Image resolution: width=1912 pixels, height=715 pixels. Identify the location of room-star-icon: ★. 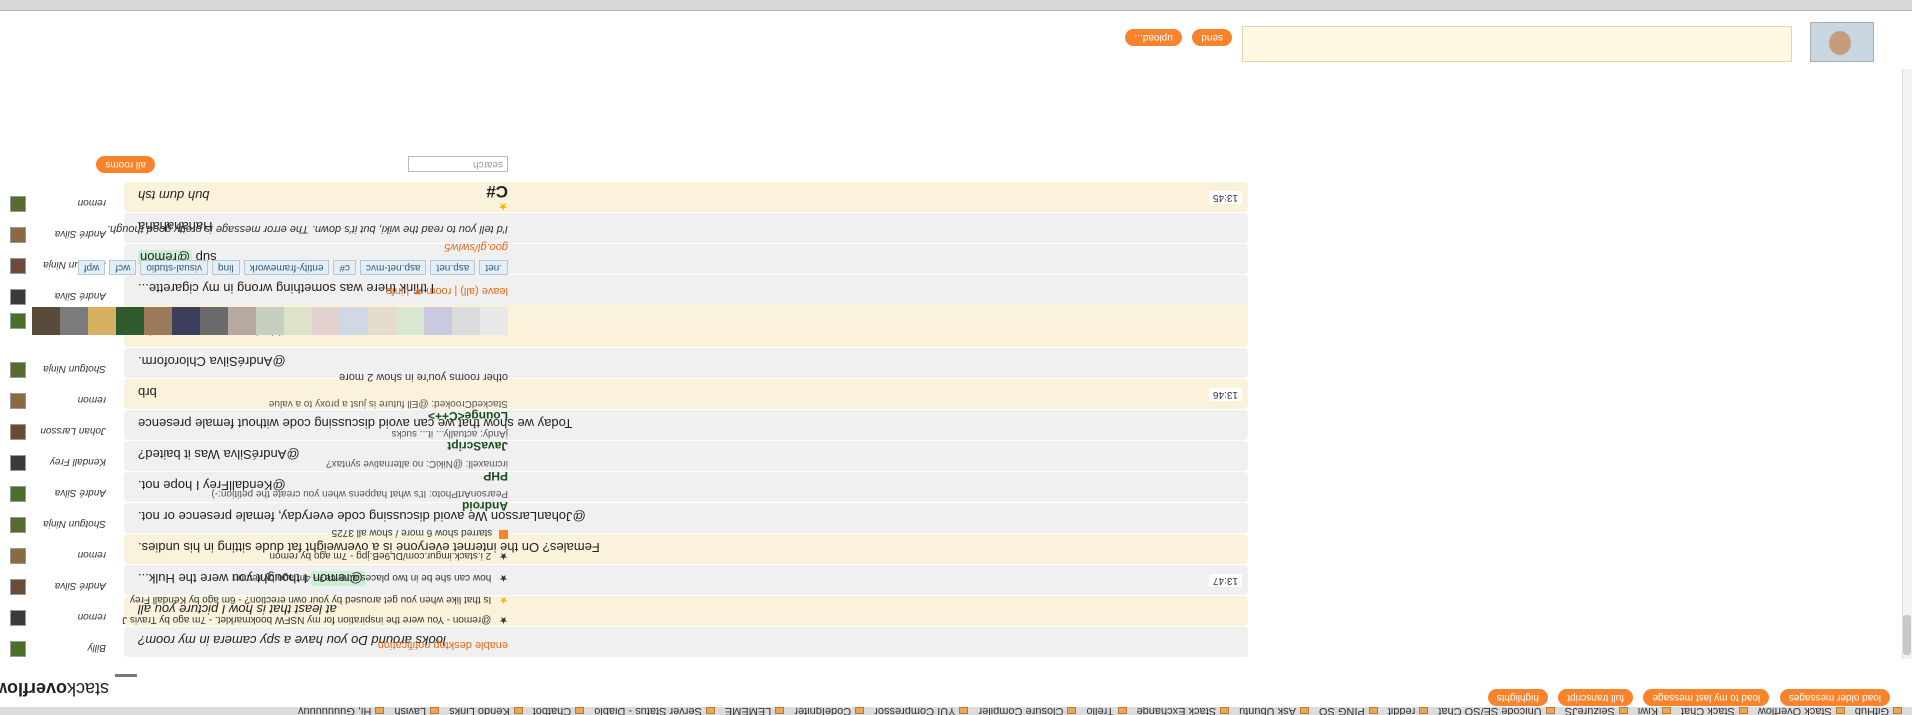
(503, 206).